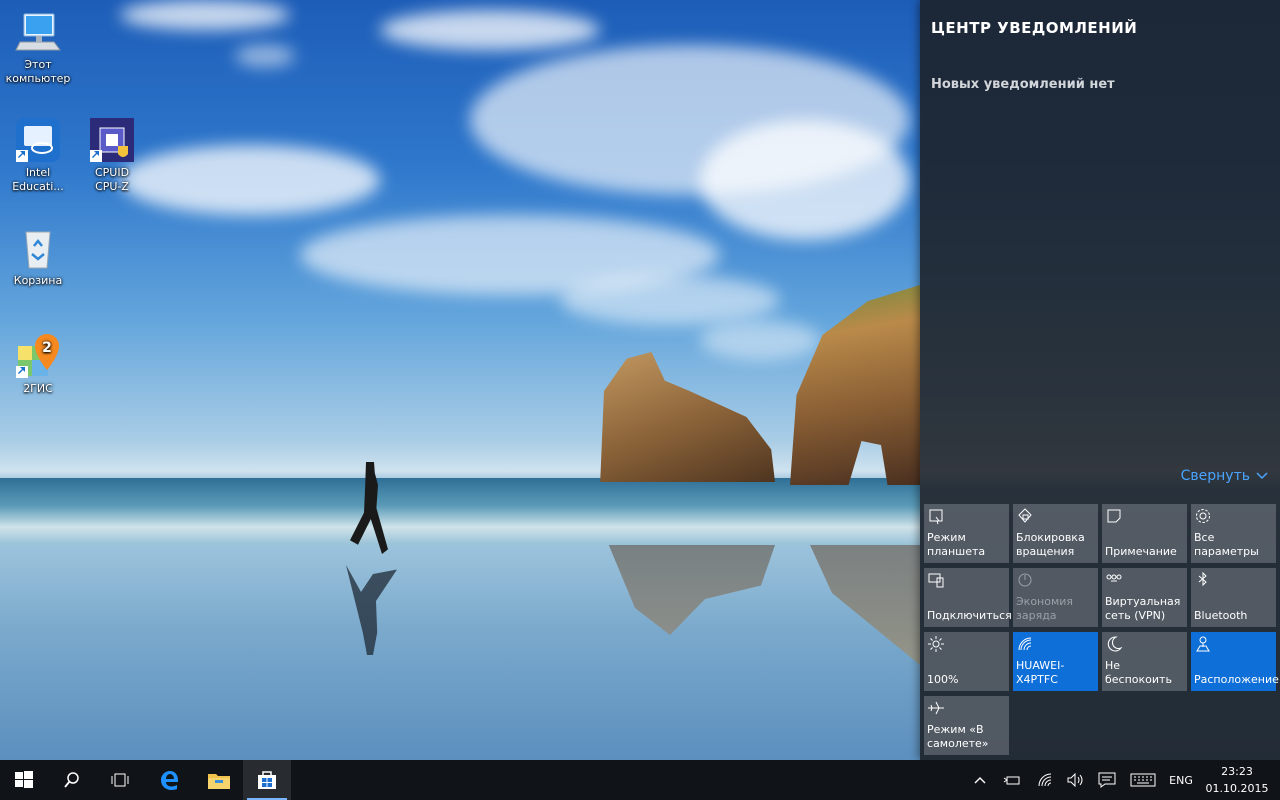 This screenshot has width=1280, height=800. I want to click on tile-quiet-hours: Не беспокоить, so click(1144, 661).